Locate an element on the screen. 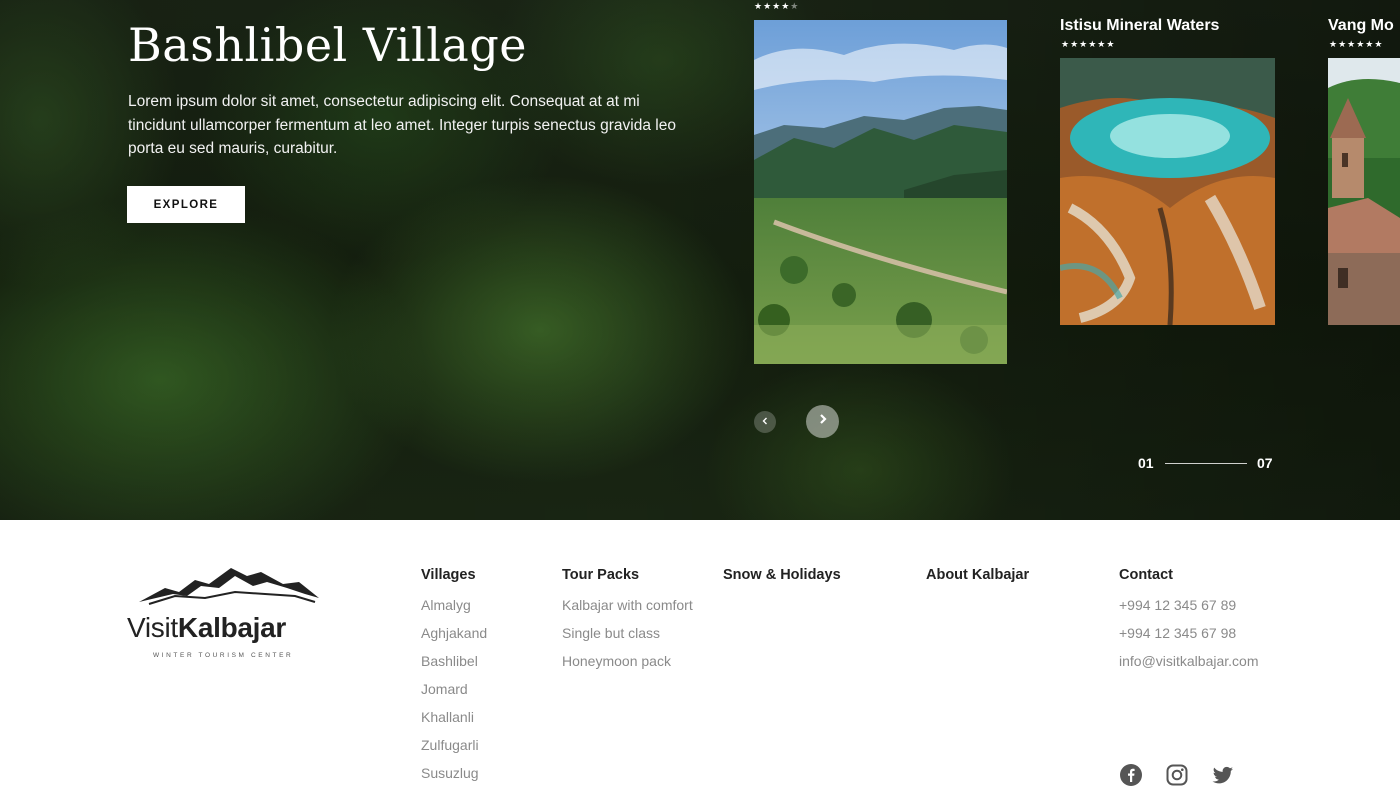 Image resolution: width=1400 pixels, height=787 pixels. footer-column-about: About Kalbajar is located at coordinates (977, 581).